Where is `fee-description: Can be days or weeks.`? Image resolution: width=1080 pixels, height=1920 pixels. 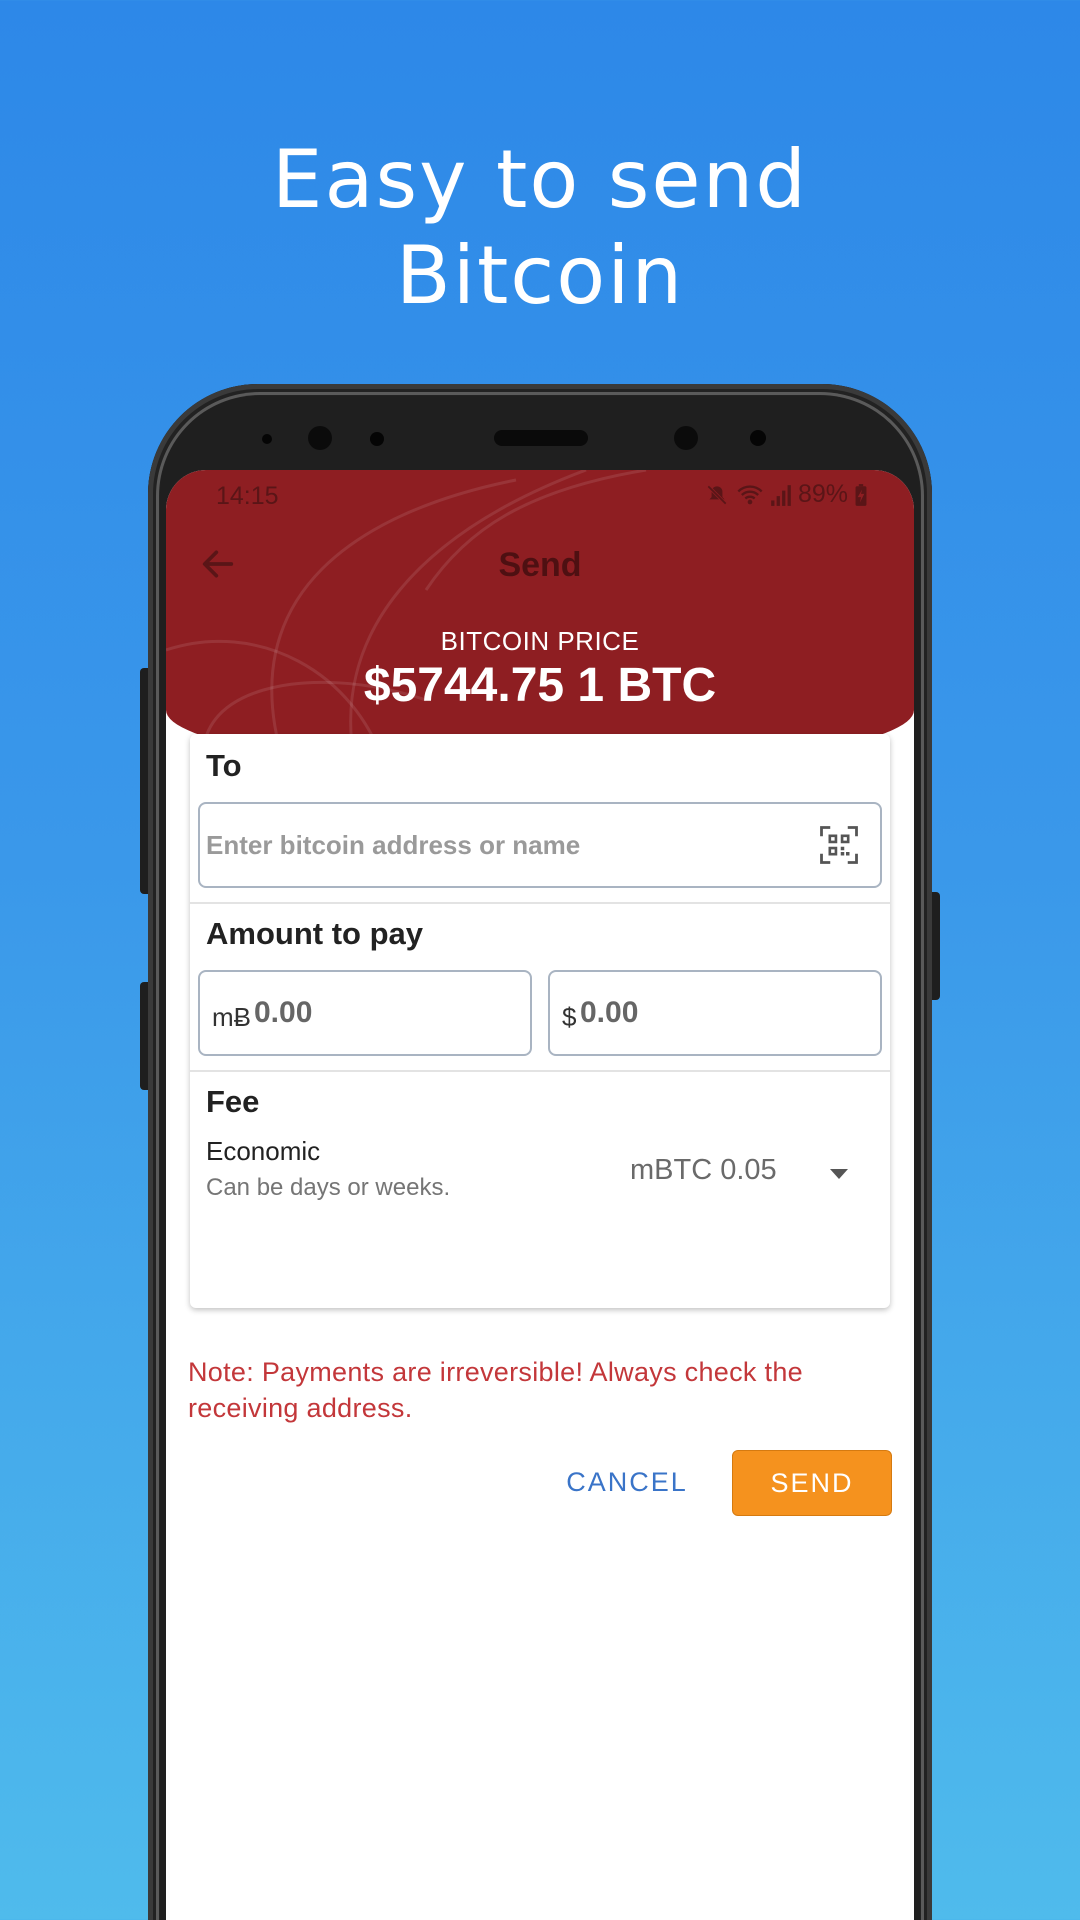 fee-description: Can be days or weeks. is located at coordinates (328, 1187).